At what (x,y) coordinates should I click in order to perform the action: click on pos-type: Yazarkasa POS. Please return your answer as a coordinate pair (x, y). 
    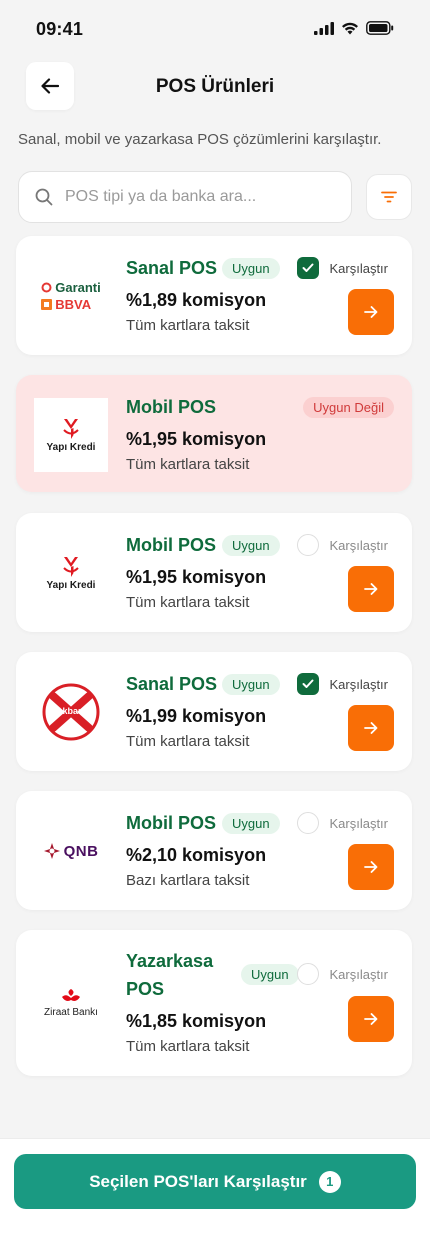
    Looking at the image, I should click on (169, 975).